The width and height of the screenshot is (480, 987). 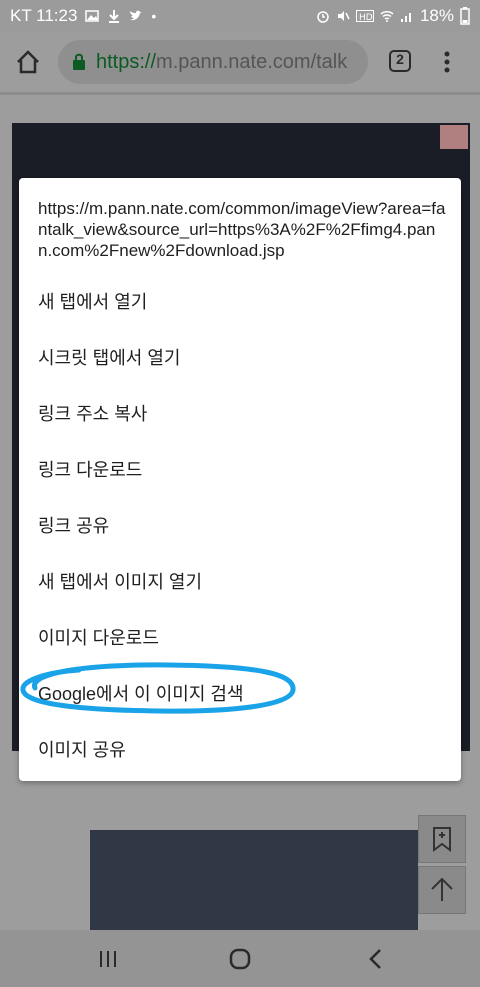 What do you see at coordinates (454, 137) in the screenshot?
I see `page-search-icon` at bounding box center [454, 137].